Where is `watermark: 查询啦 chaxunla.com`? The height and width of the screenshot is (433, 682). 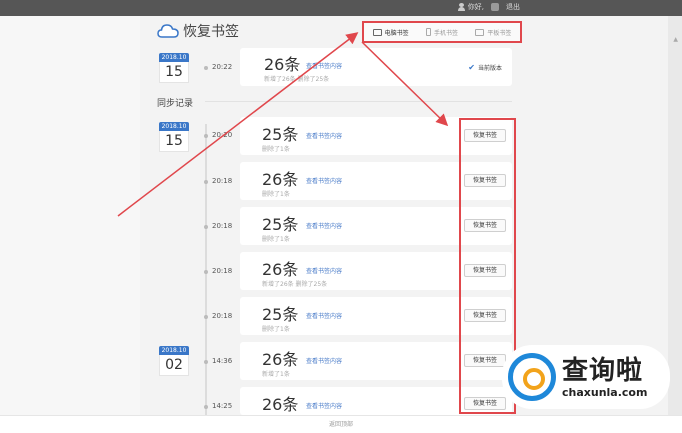
watermark: 查询啦 chaxunla.com is located at coordinates (586, 377).